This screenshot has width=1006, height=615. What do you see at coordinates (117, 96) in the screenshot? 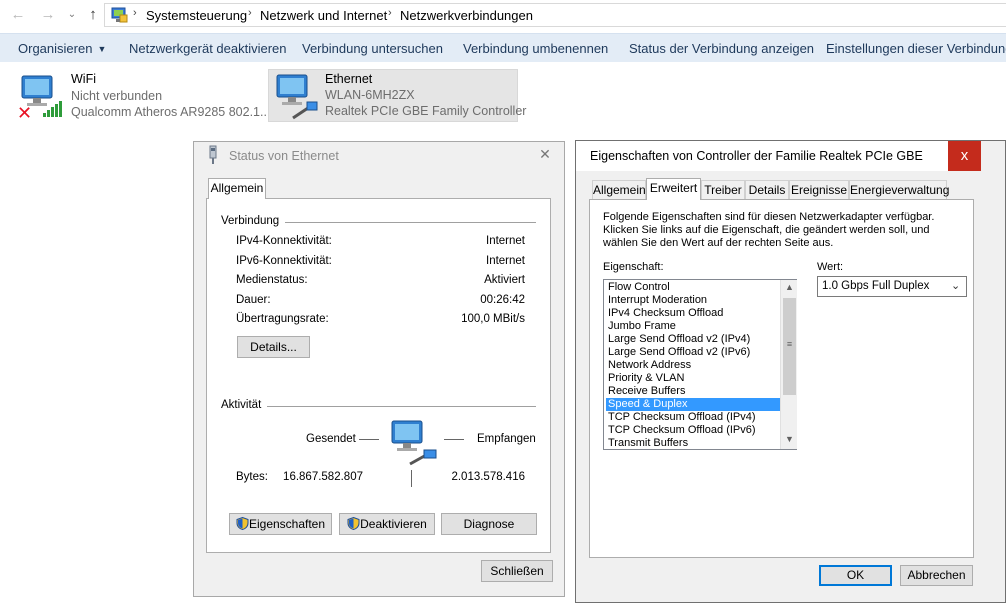
I see `adapter-status: Nicht verbunden` at bounding box center [117, 96].